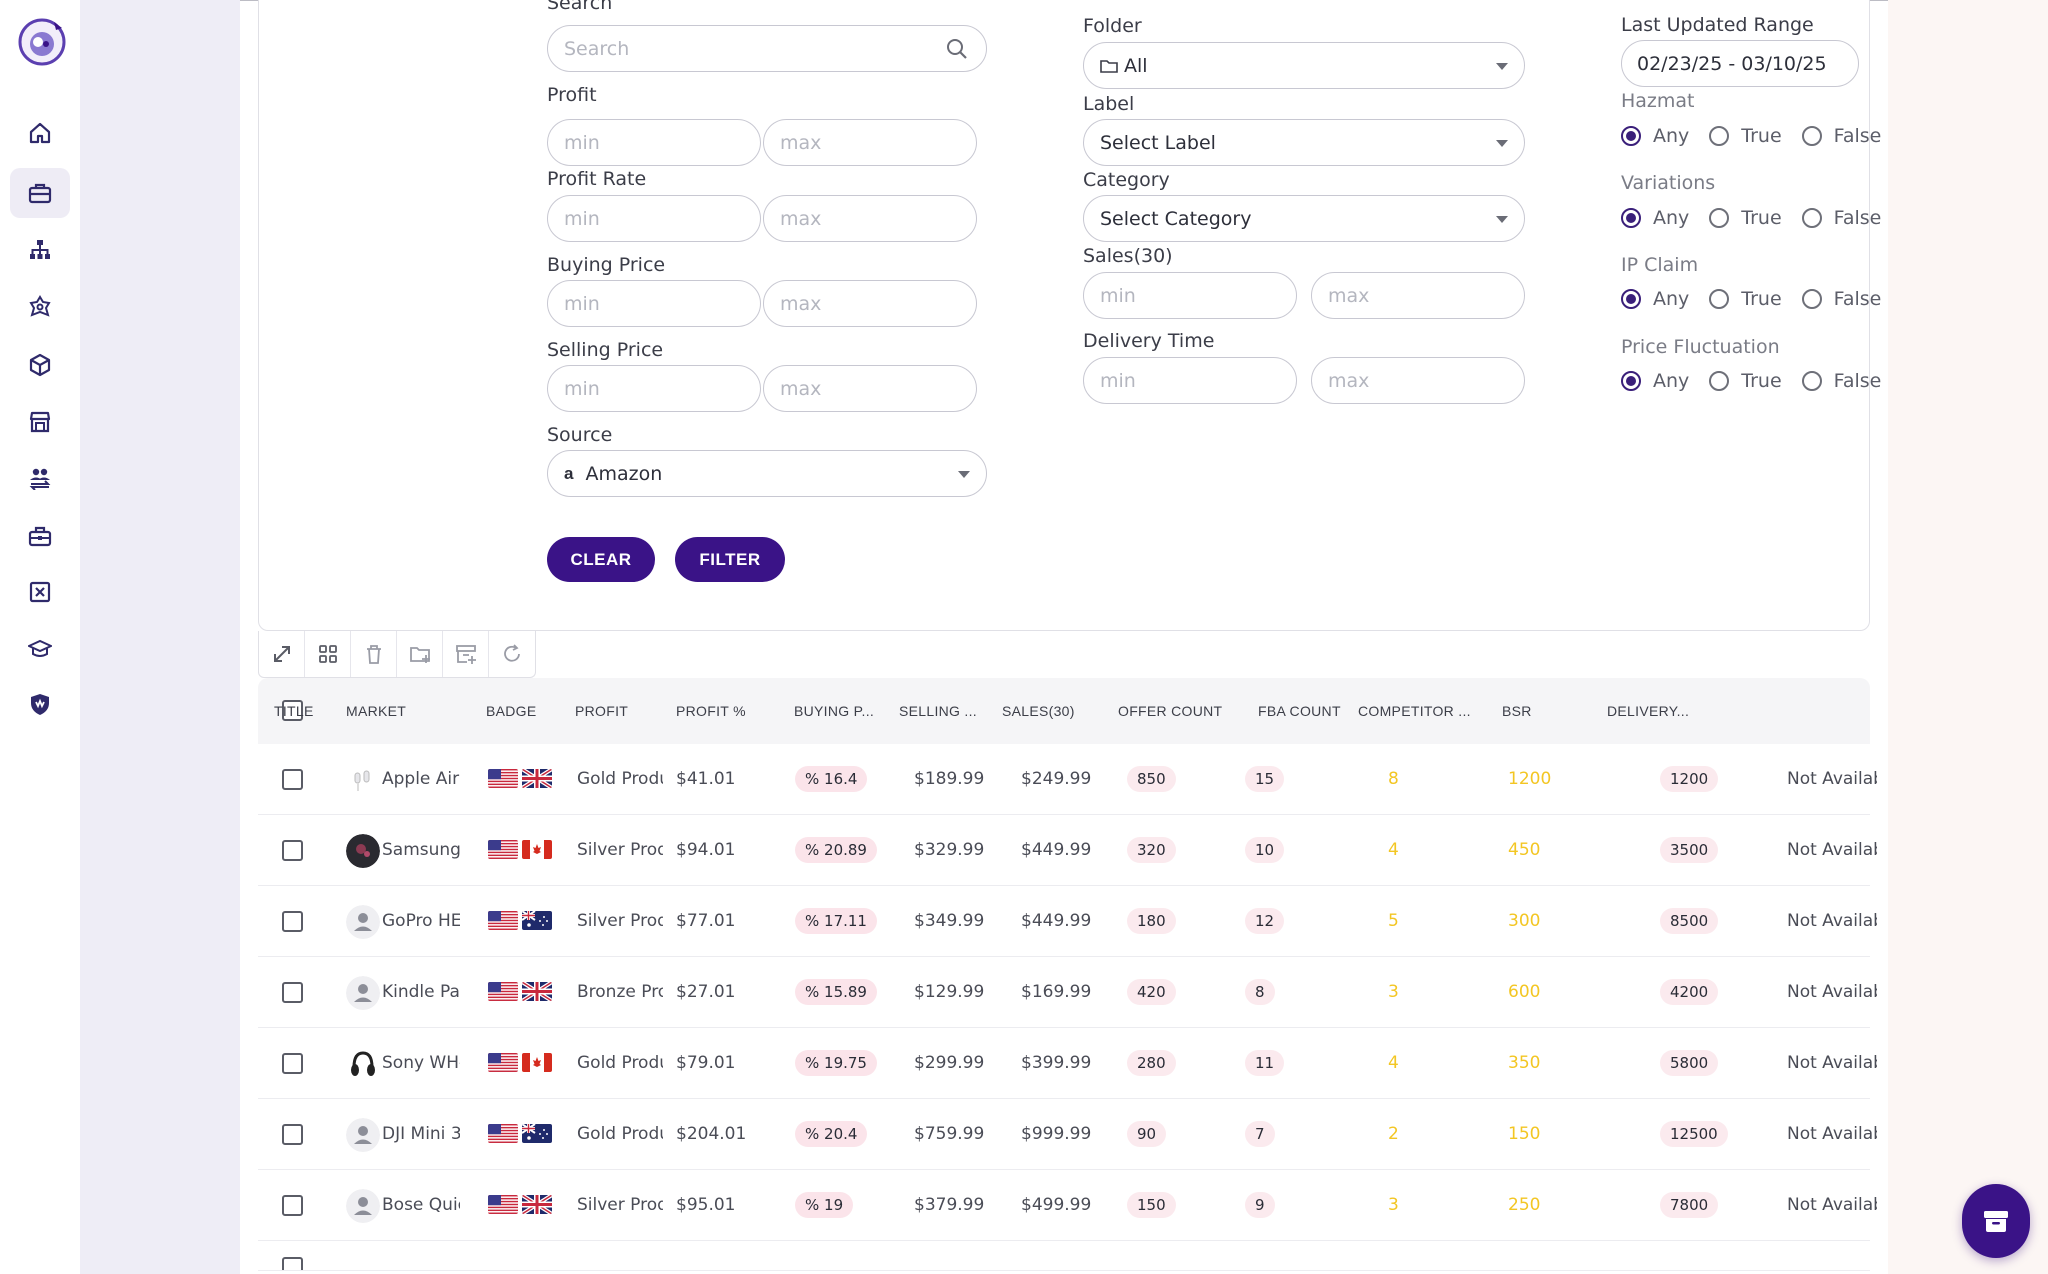 The image size is (2048, 1274). Describe the element at coordinates (601, 711) in the screenshot. I see `column-header-profit: PROFIT` at that location.